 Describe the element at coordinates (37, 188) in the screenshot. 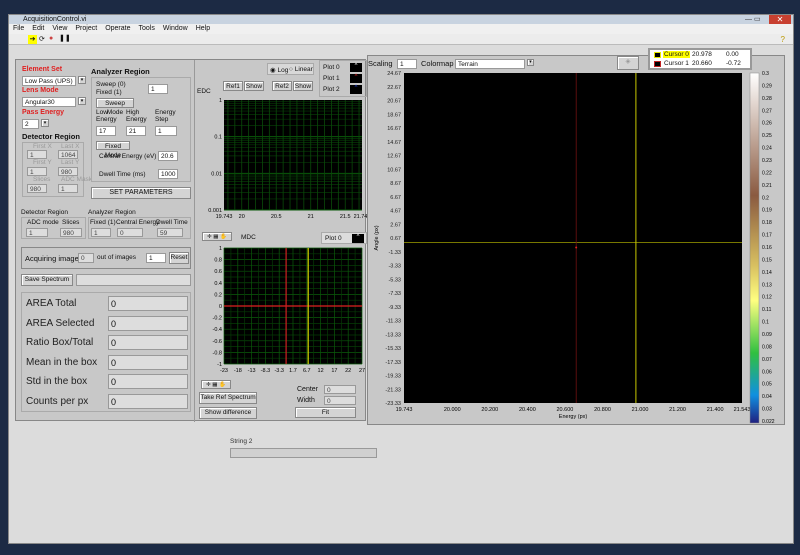

I see `slices-field: 980` at that location.